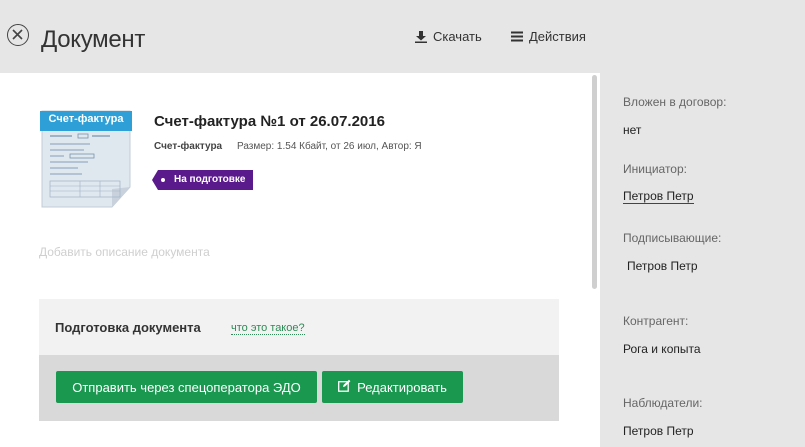 The image size is (805, 447). Describe the element at coordinates (658, 431) in the screenshot. I see `observers-value: Петров Петр` at that location.